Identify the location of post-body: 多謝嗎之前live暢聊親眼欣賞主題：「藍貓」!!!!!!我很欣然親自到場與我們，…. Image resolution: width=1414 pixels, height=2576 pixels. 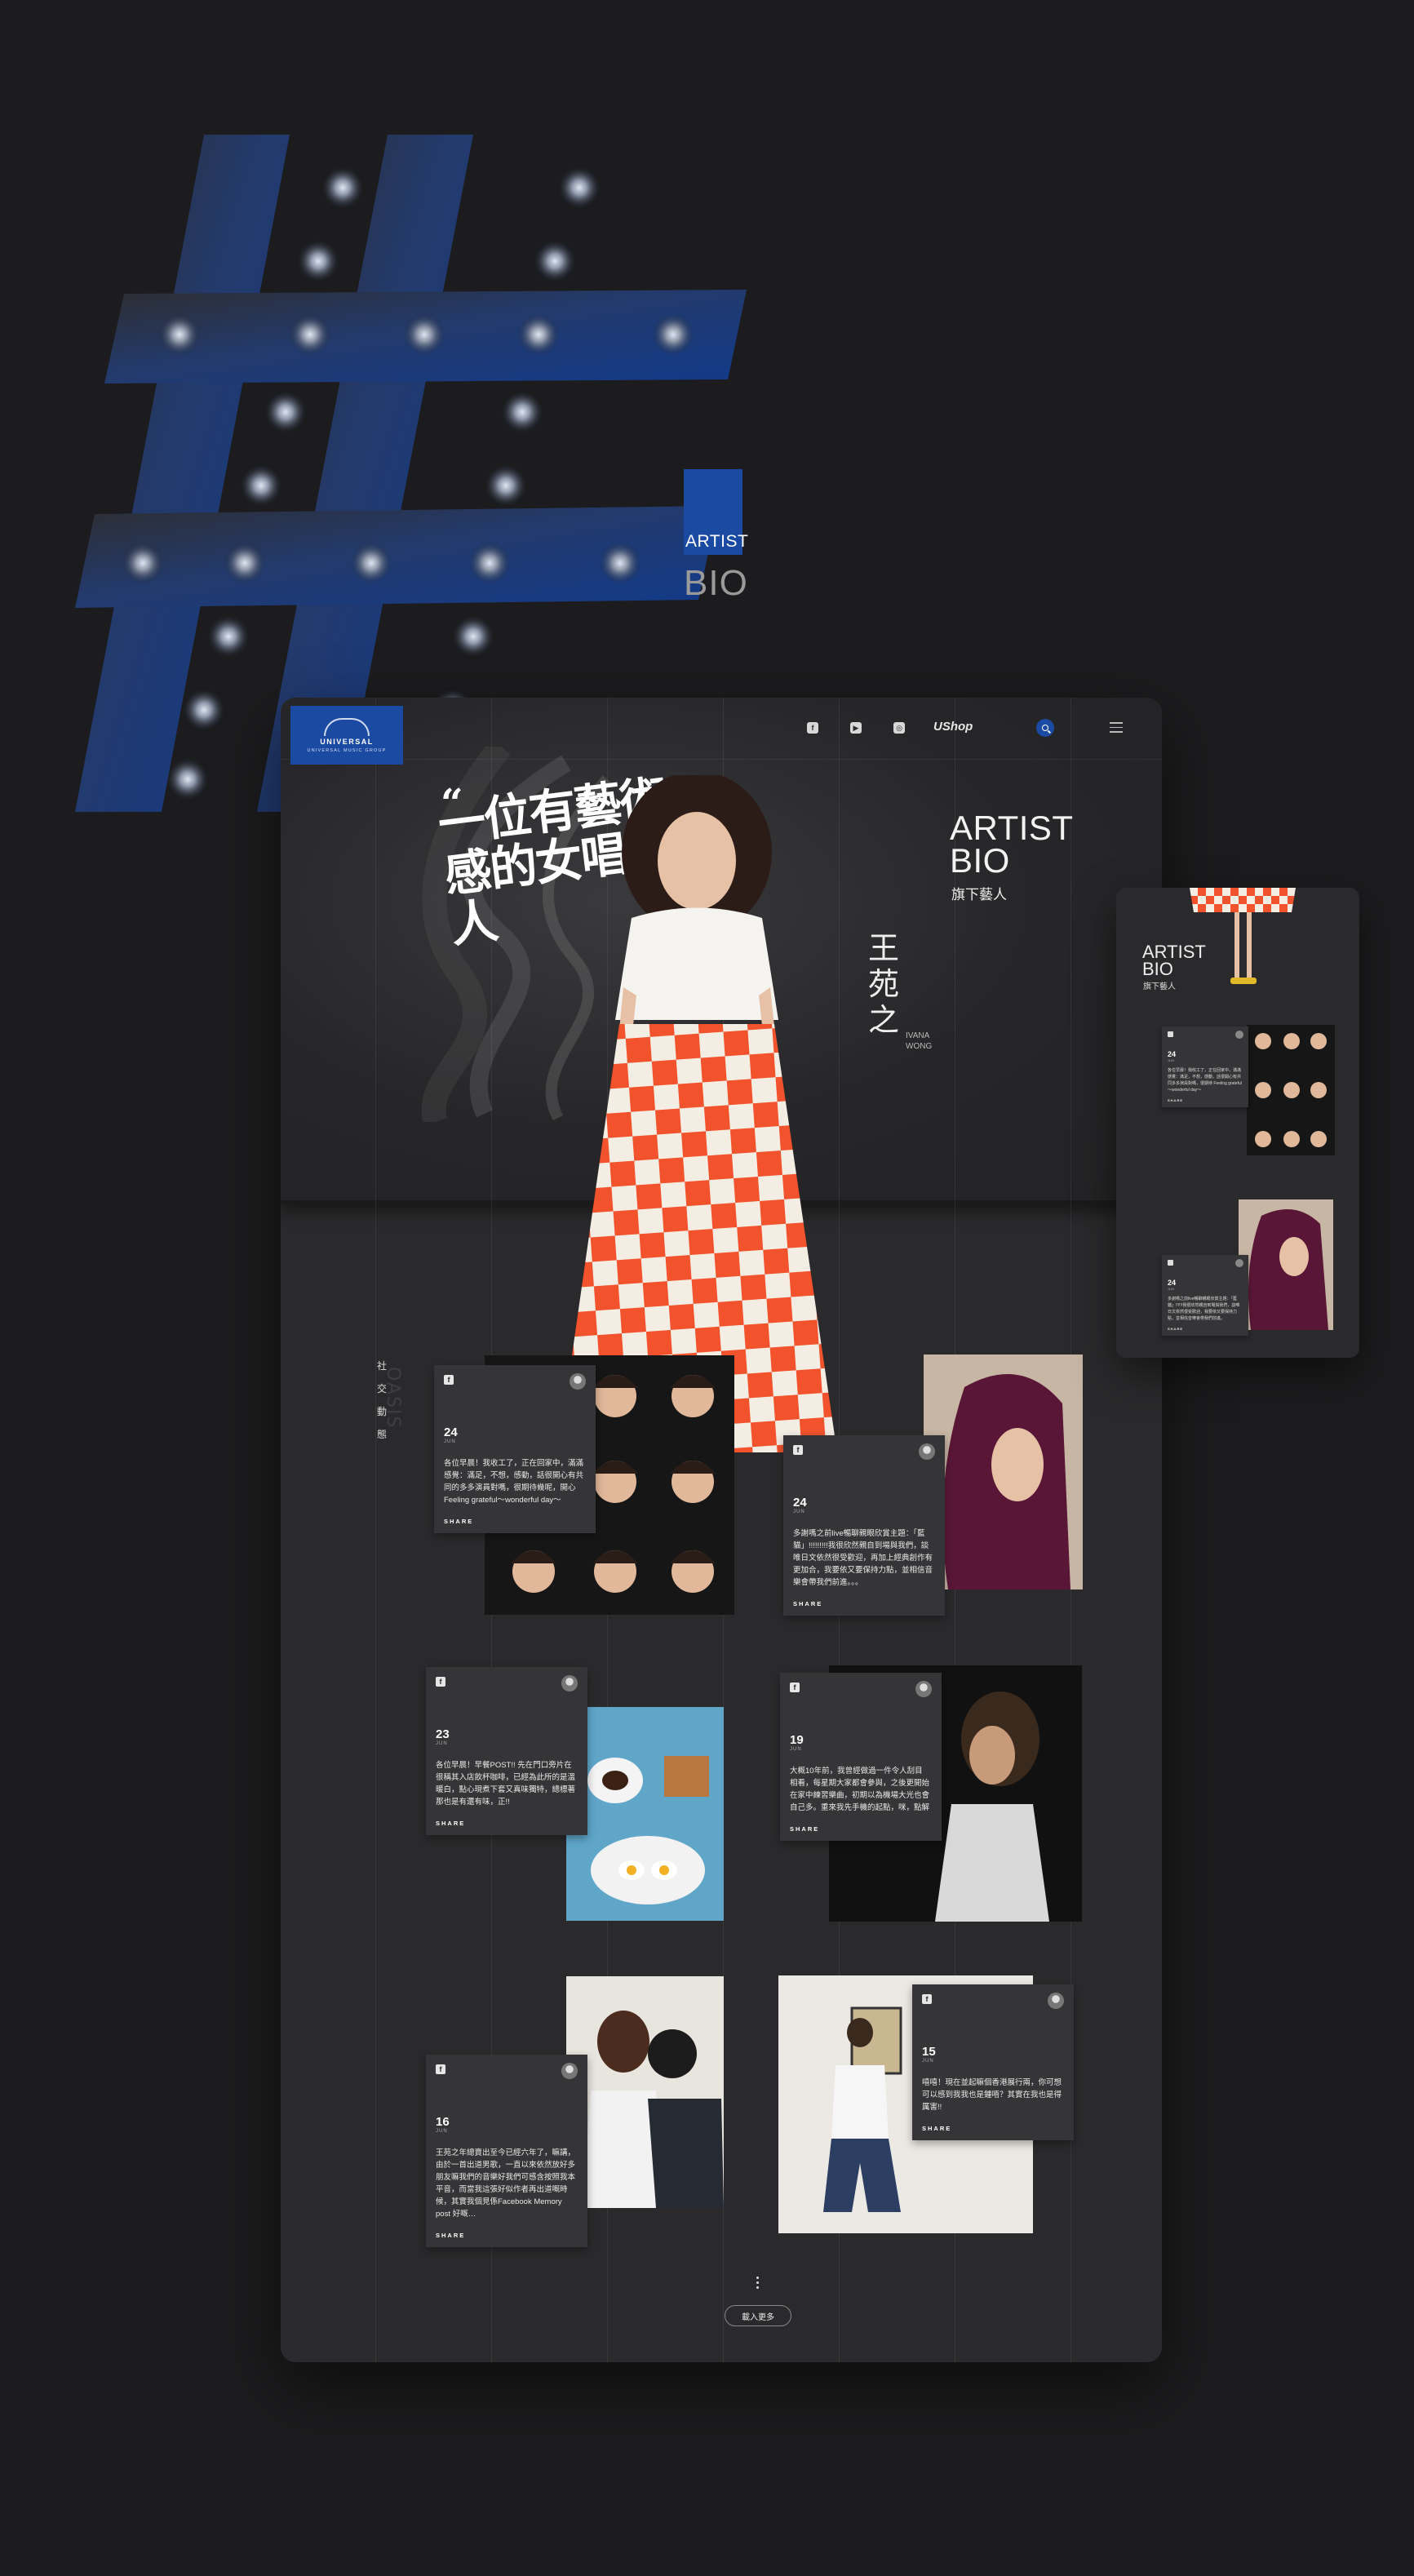
(1204, 1309).